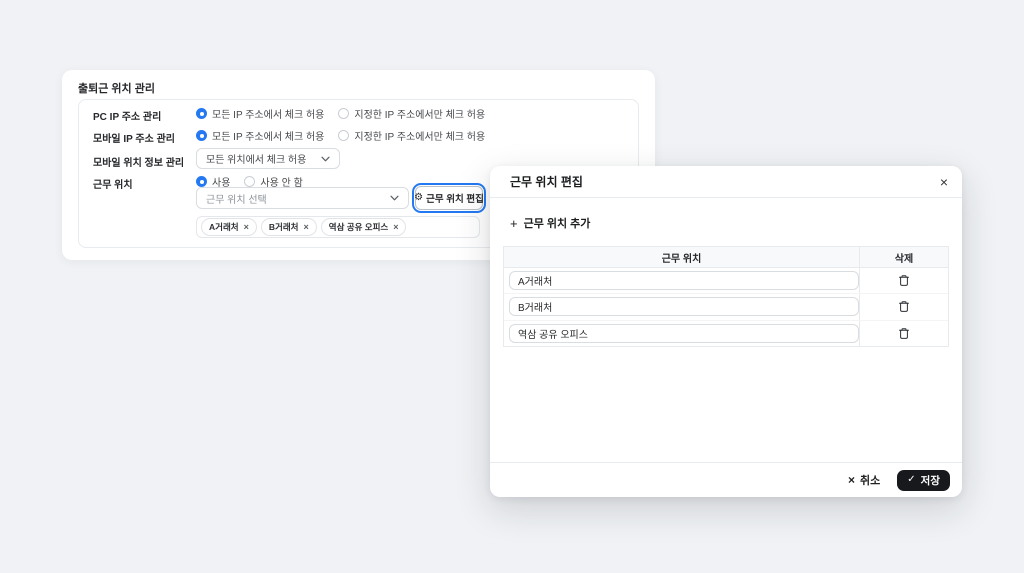 The height and width of the screenshot is (573, 1024). What do you see at coordinates (419, 197) in the screenshot?
I see `gear-icon: ⚙` at bounding box center [419, 197].